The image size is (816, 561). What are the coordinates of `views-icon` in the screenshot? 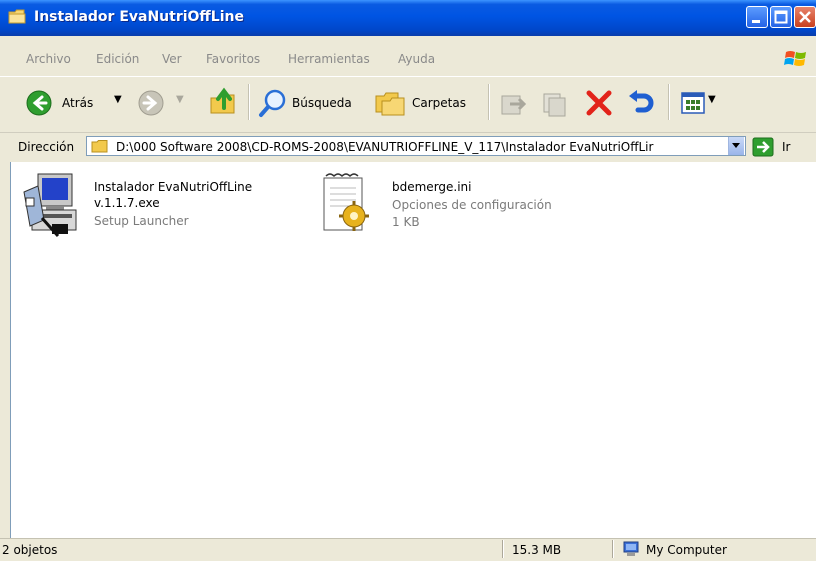 It's located at (693, 103).